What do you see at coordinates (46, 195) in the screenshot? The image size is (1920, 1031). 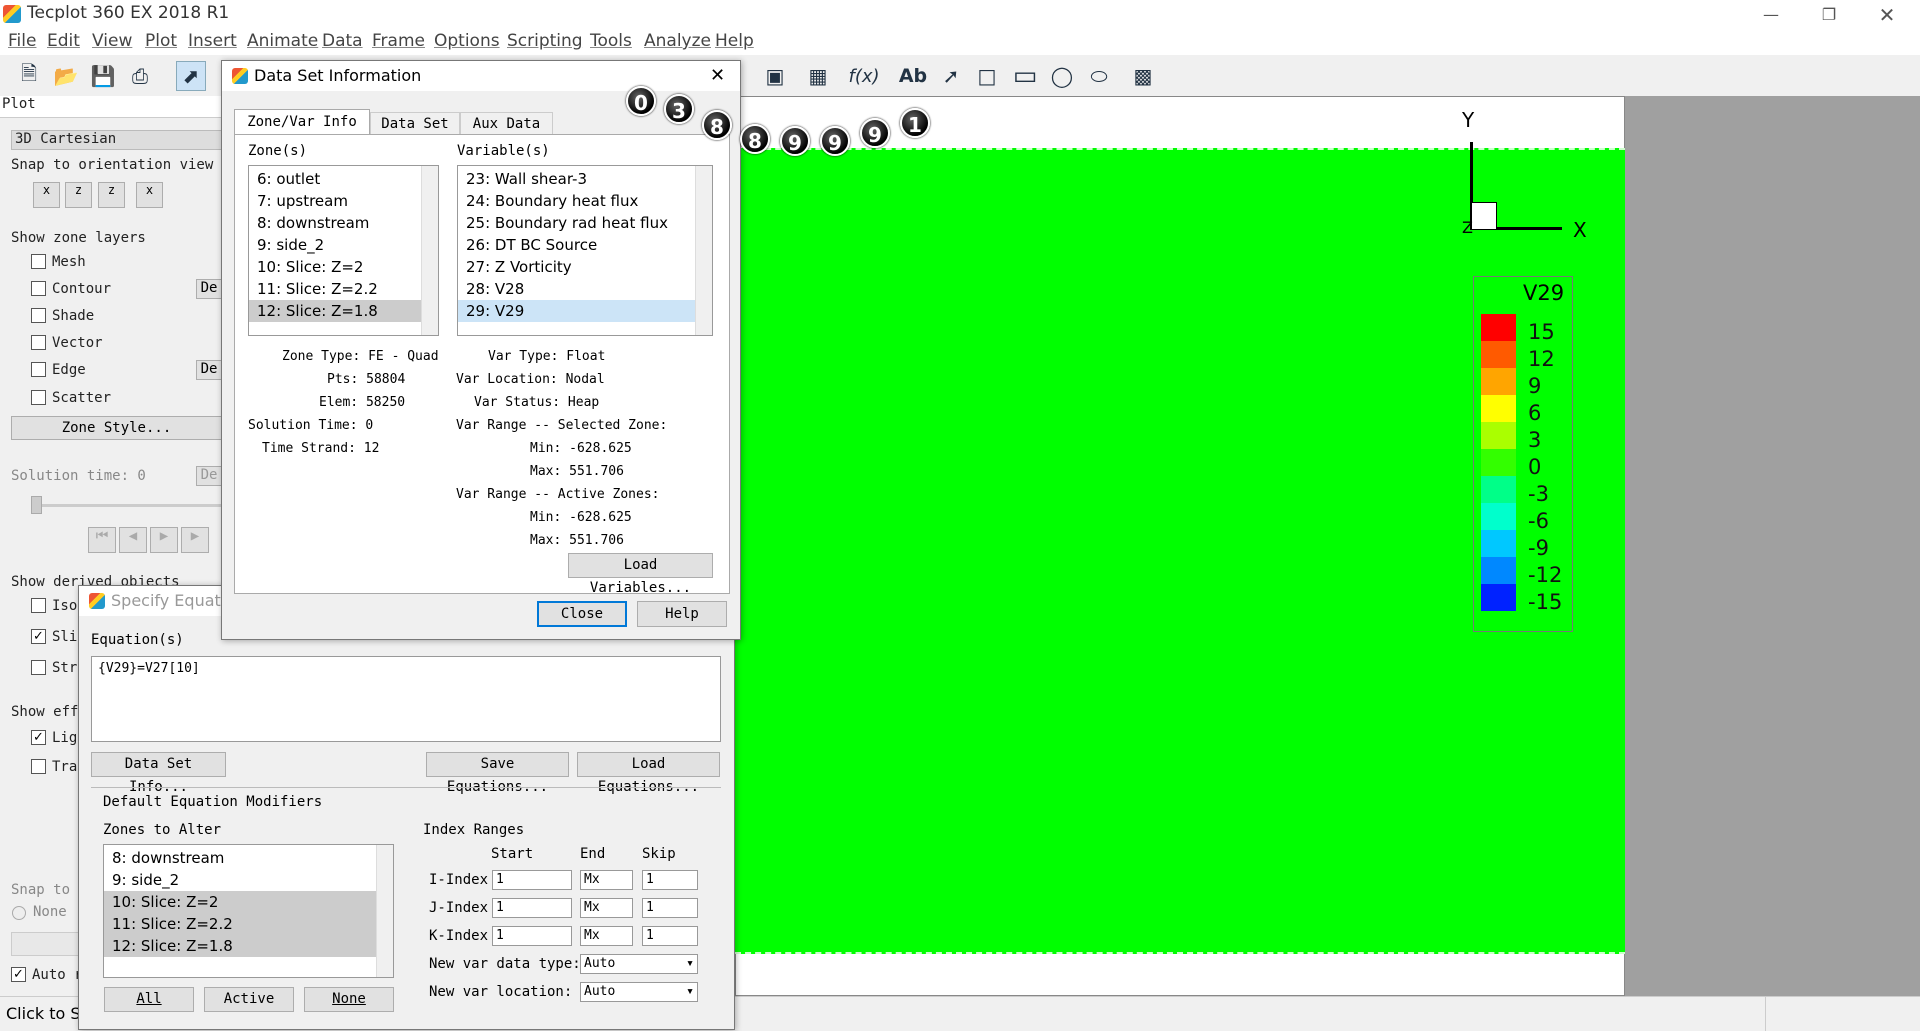 I see `snap-x-icon: x` at bounding box center [46, 195].